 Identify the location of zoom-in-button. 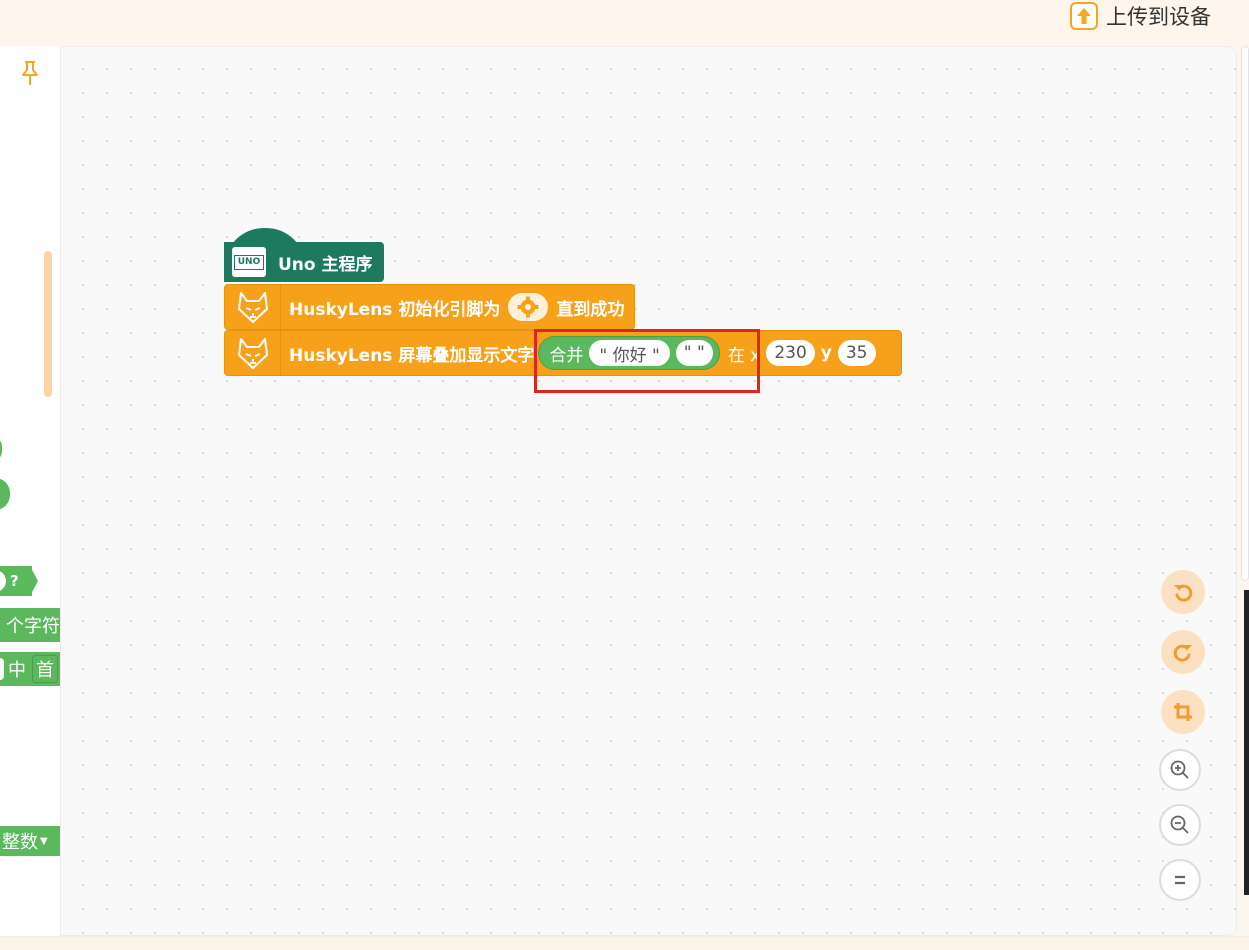
(1180, 770).